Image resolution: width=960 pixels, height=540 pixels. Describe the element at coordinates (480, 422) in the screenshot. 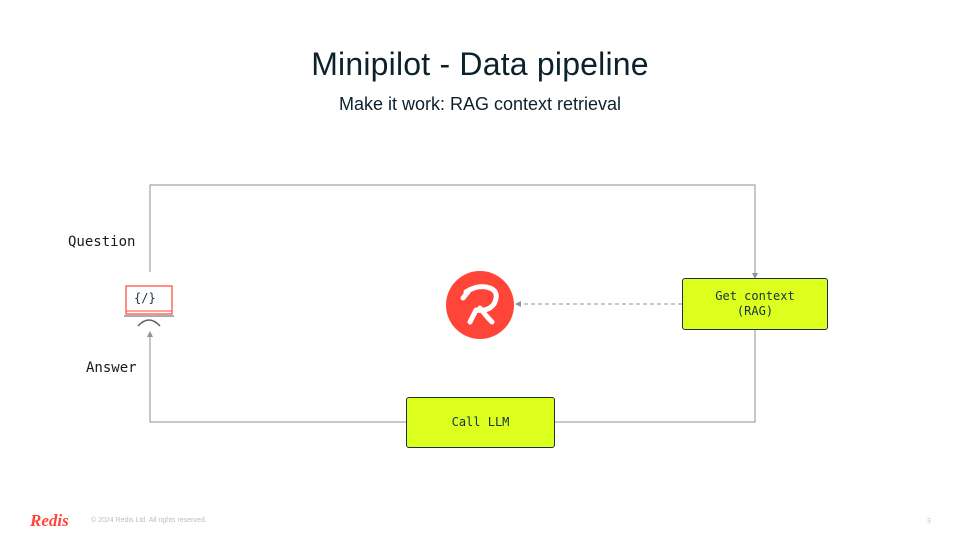

I see `call-llm-node: Call LLM` at that location.